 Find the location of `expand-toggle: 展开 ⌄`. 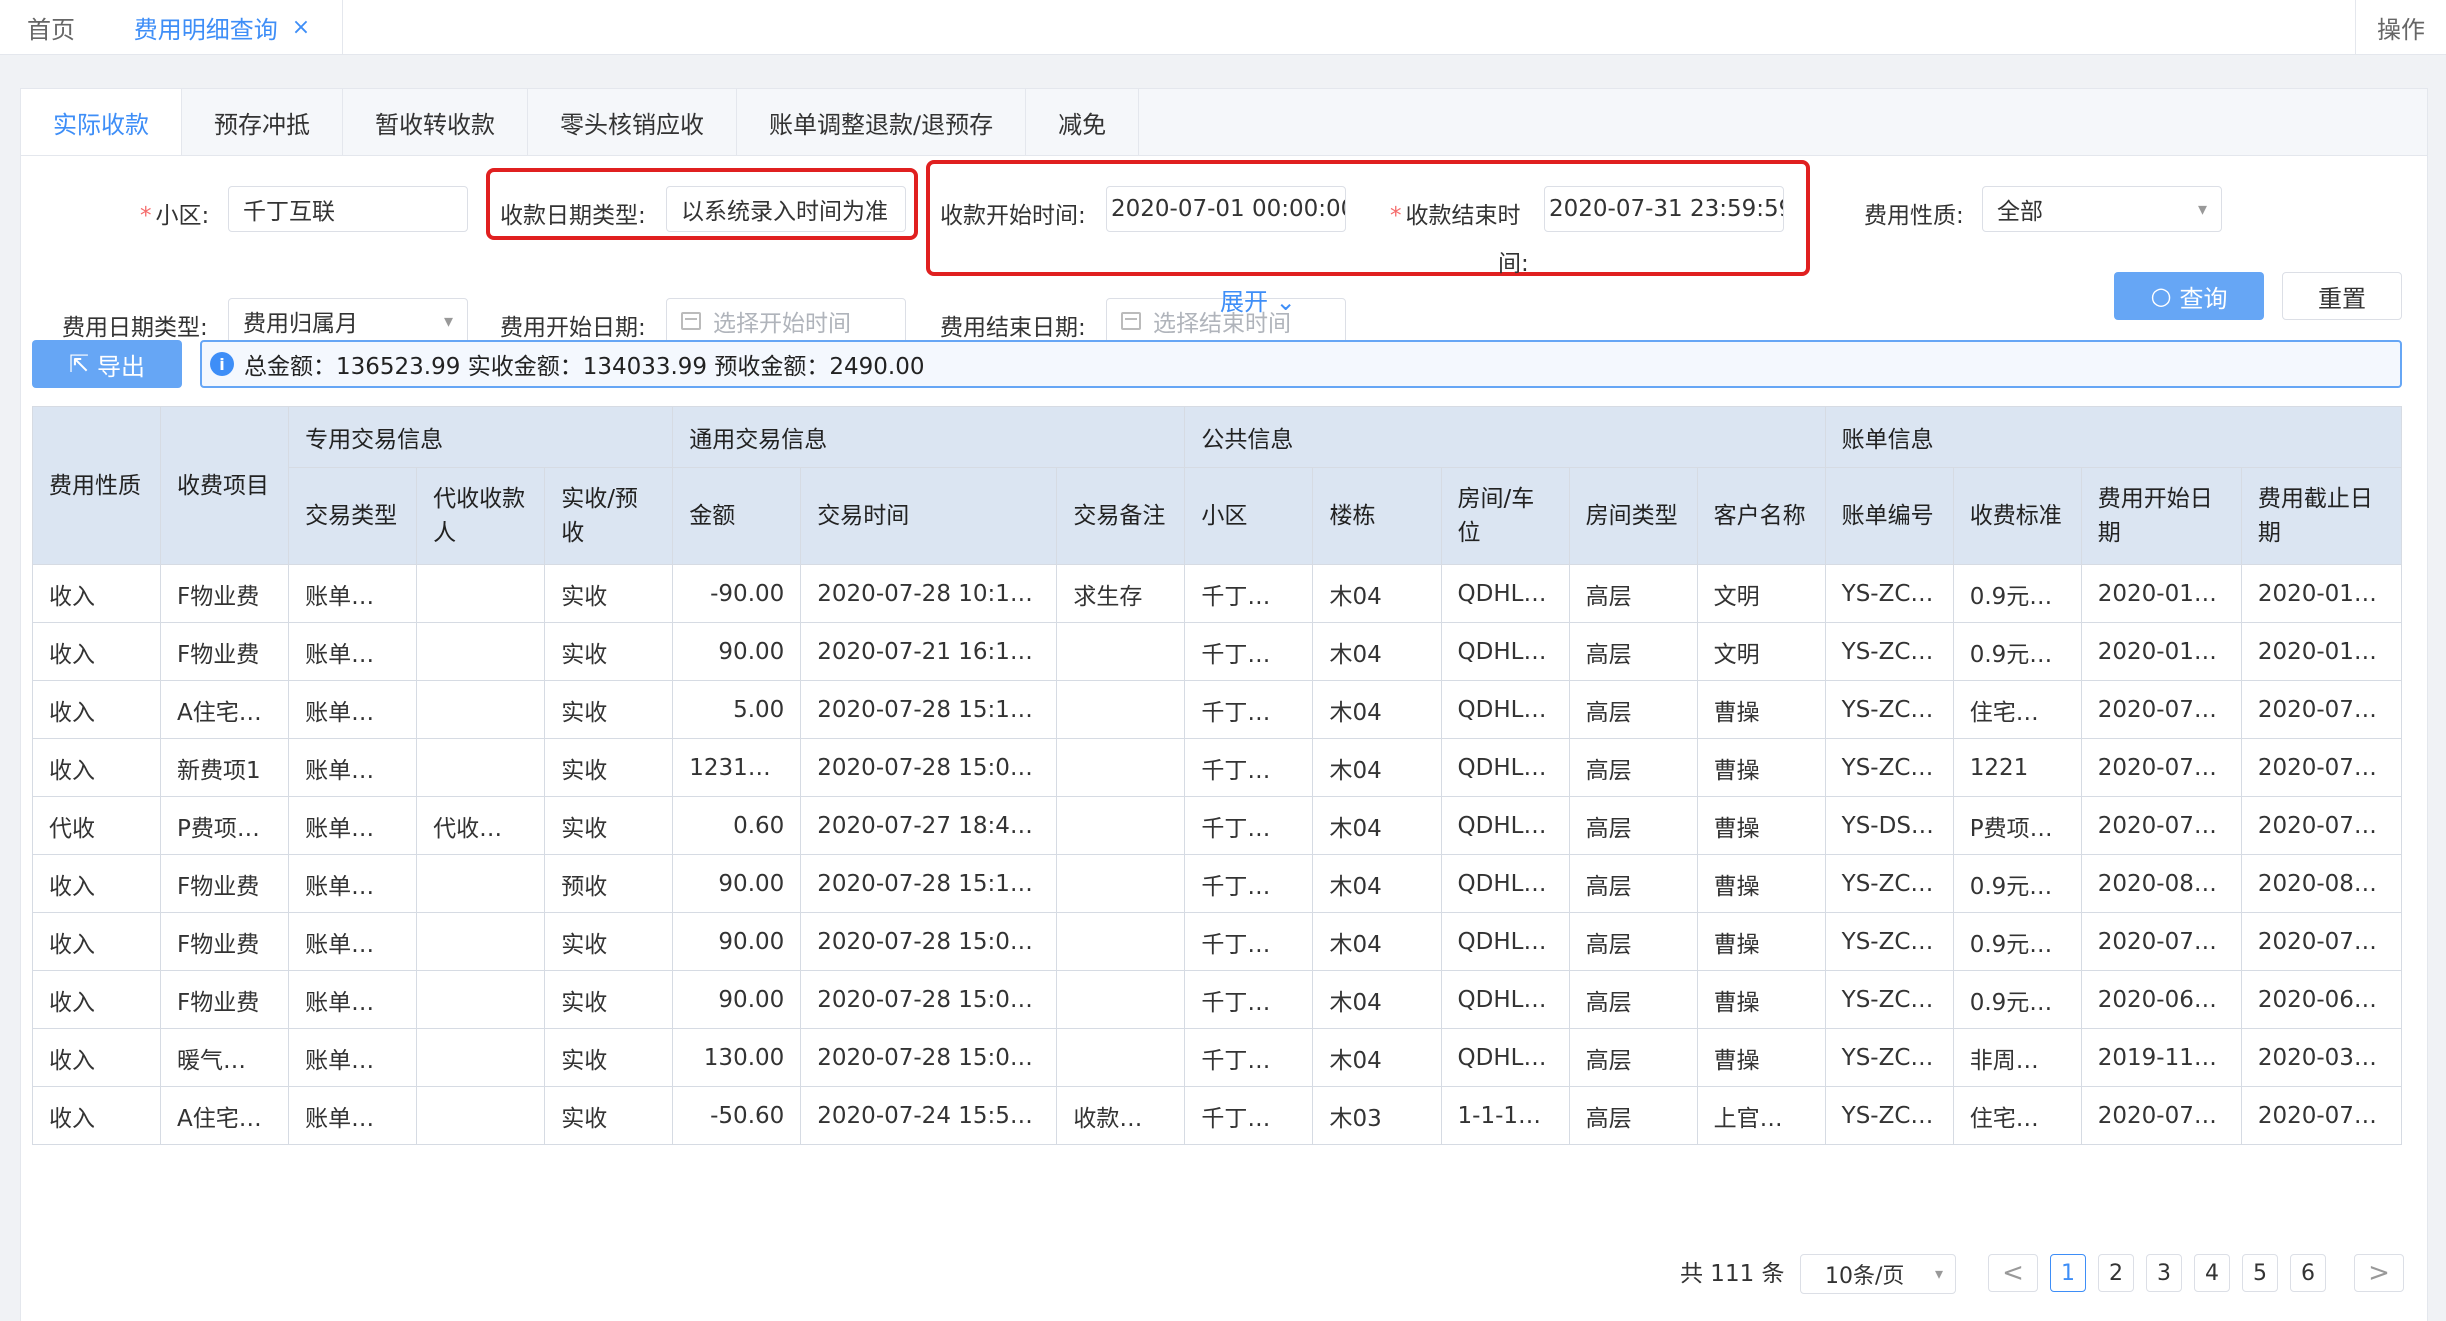

expand-toggle: 展开 ⌄ is located at coordinates (1258, 299).